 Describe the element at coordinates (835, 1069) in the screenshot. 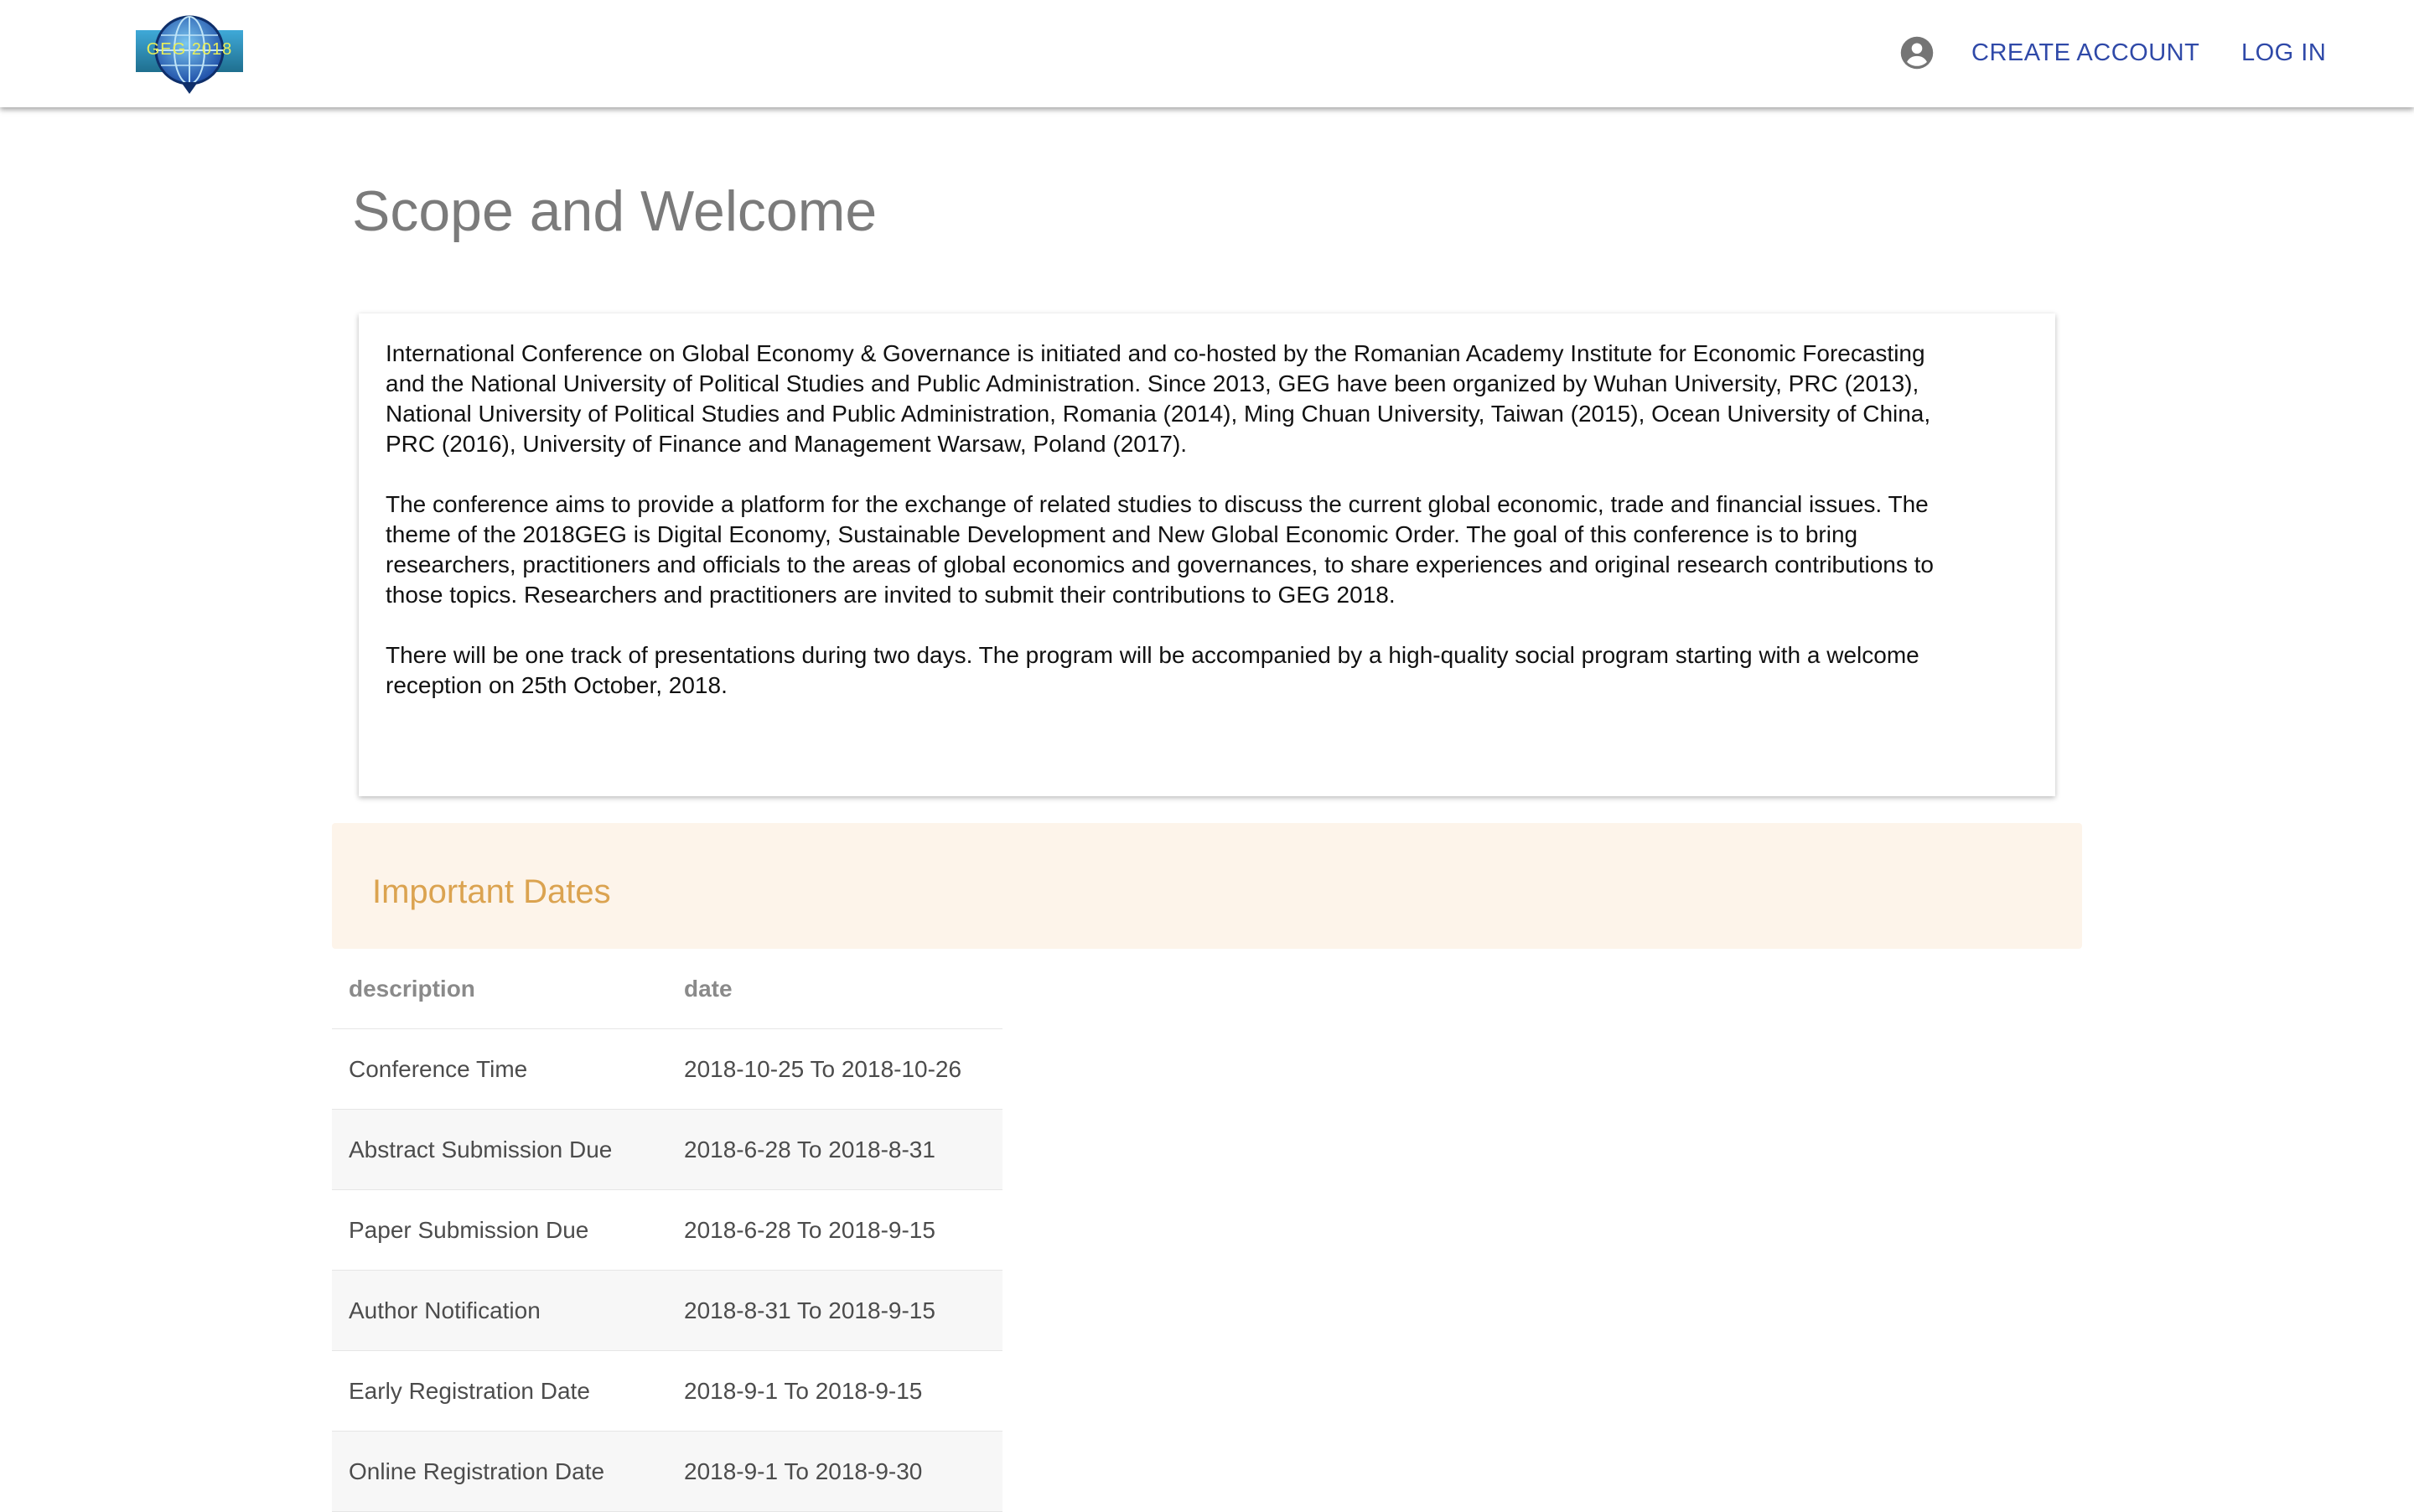

I see `date-range: 2018-10-25 To 2018-10-26` at that location.